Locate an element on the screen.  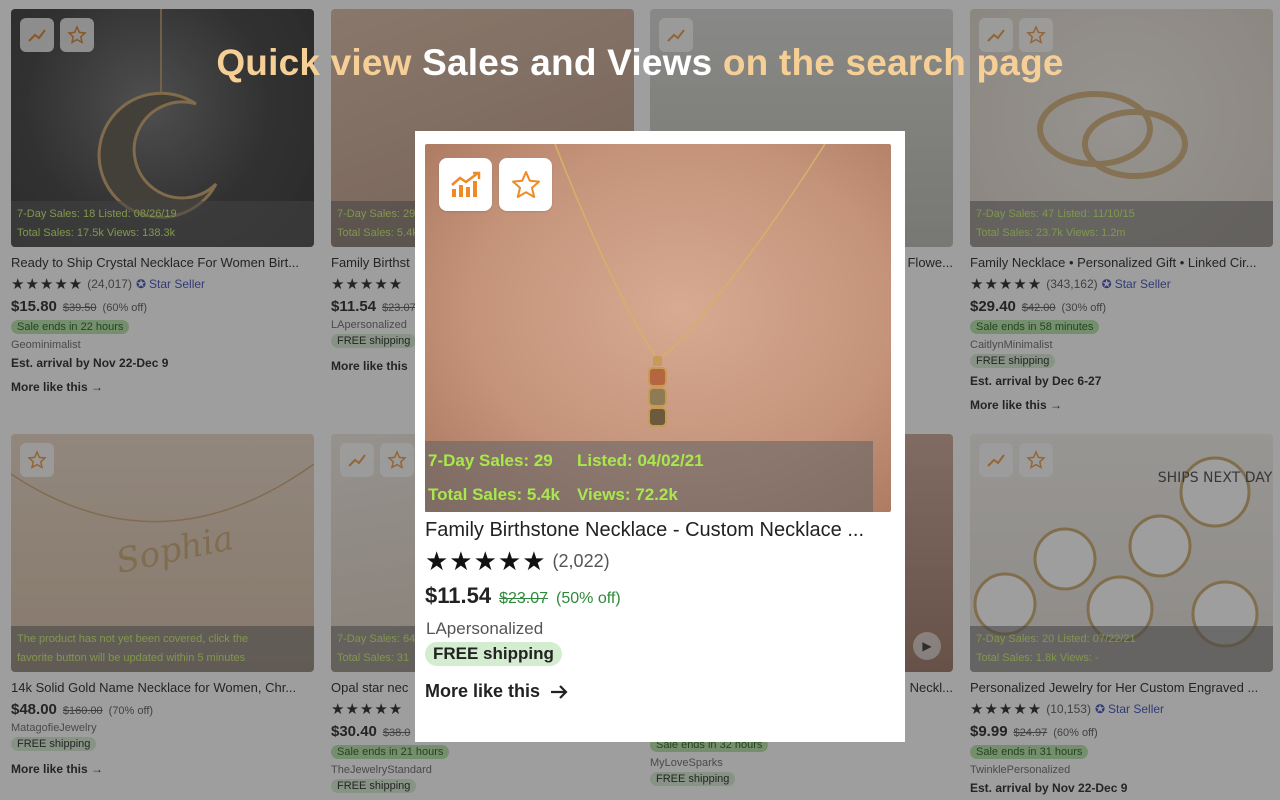
price-row: $11.54 $23.07 (50% off) is located at coordinates (523, 596).